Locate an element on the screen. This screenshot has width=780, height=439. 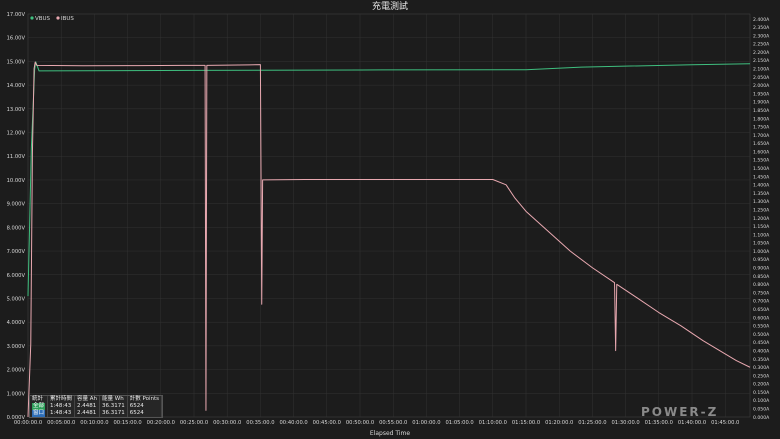
y-right-tick-label: 0.100A is located at coordinates (761, 401).